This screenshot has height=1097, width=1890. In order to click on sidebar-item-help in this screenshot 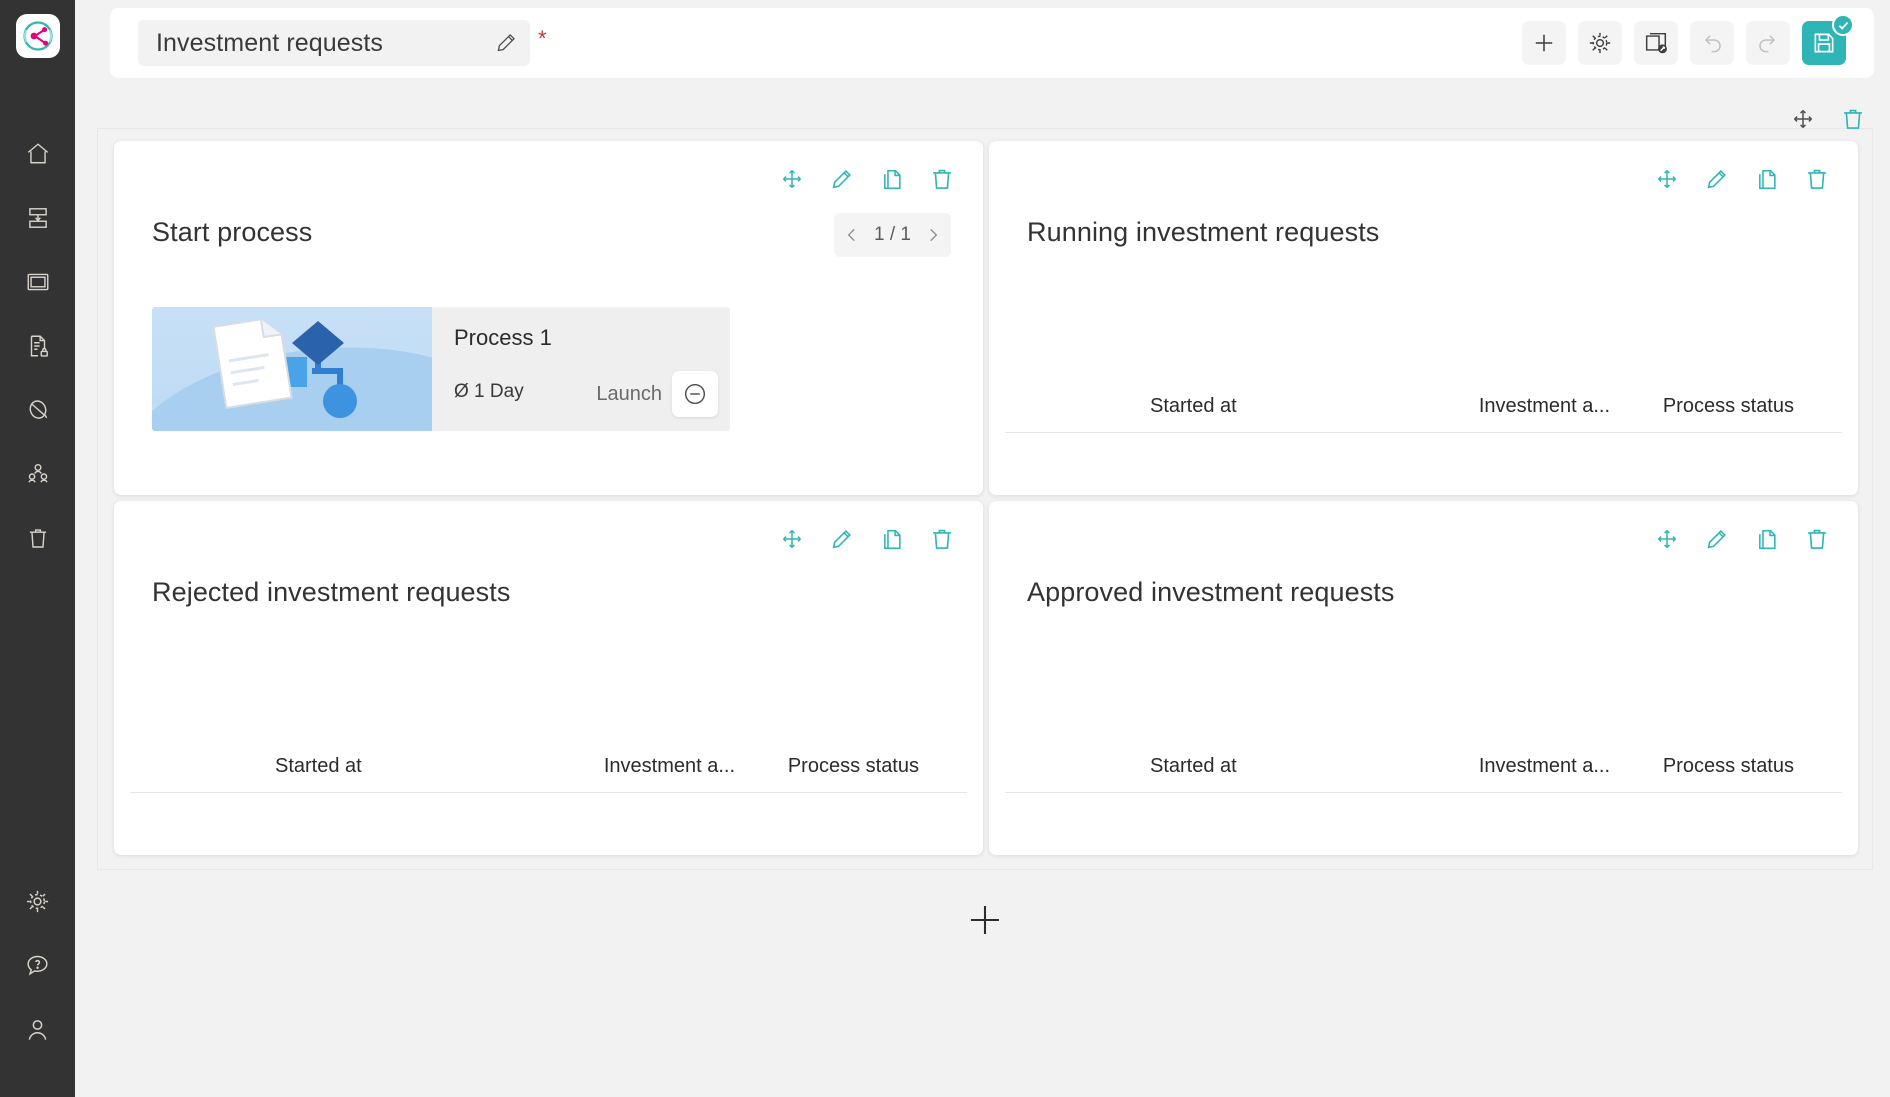, I will do `click(38, 965)`.